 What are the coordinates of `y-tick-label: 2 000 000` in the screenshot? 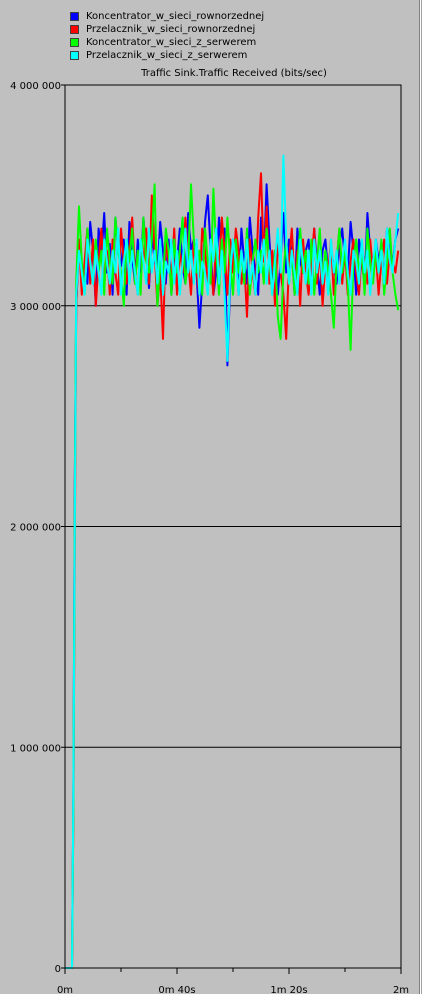 It's located at (35, 528).